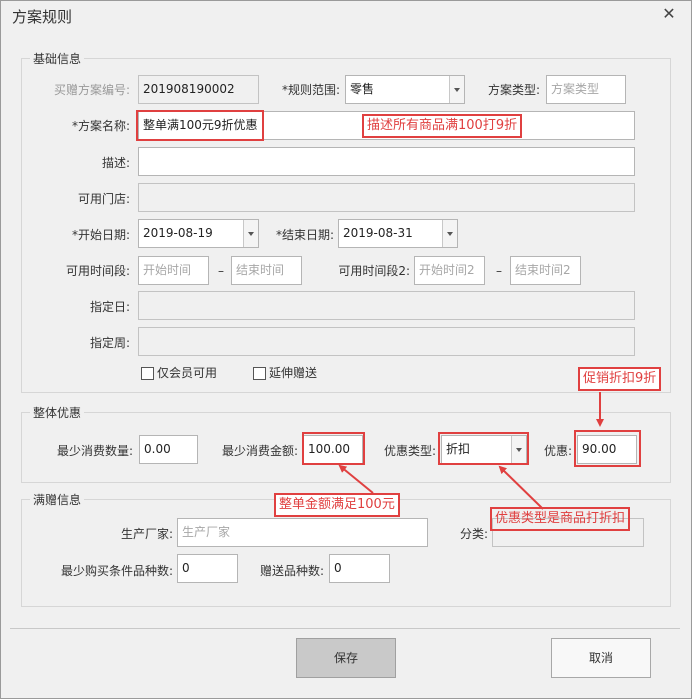 This screenshot has width=692, height=699. What do you see at coordinates (575, 89) in the screenshot?
I see `plan-type-placeholder: 方案类型` at bounding box center [575, 89].